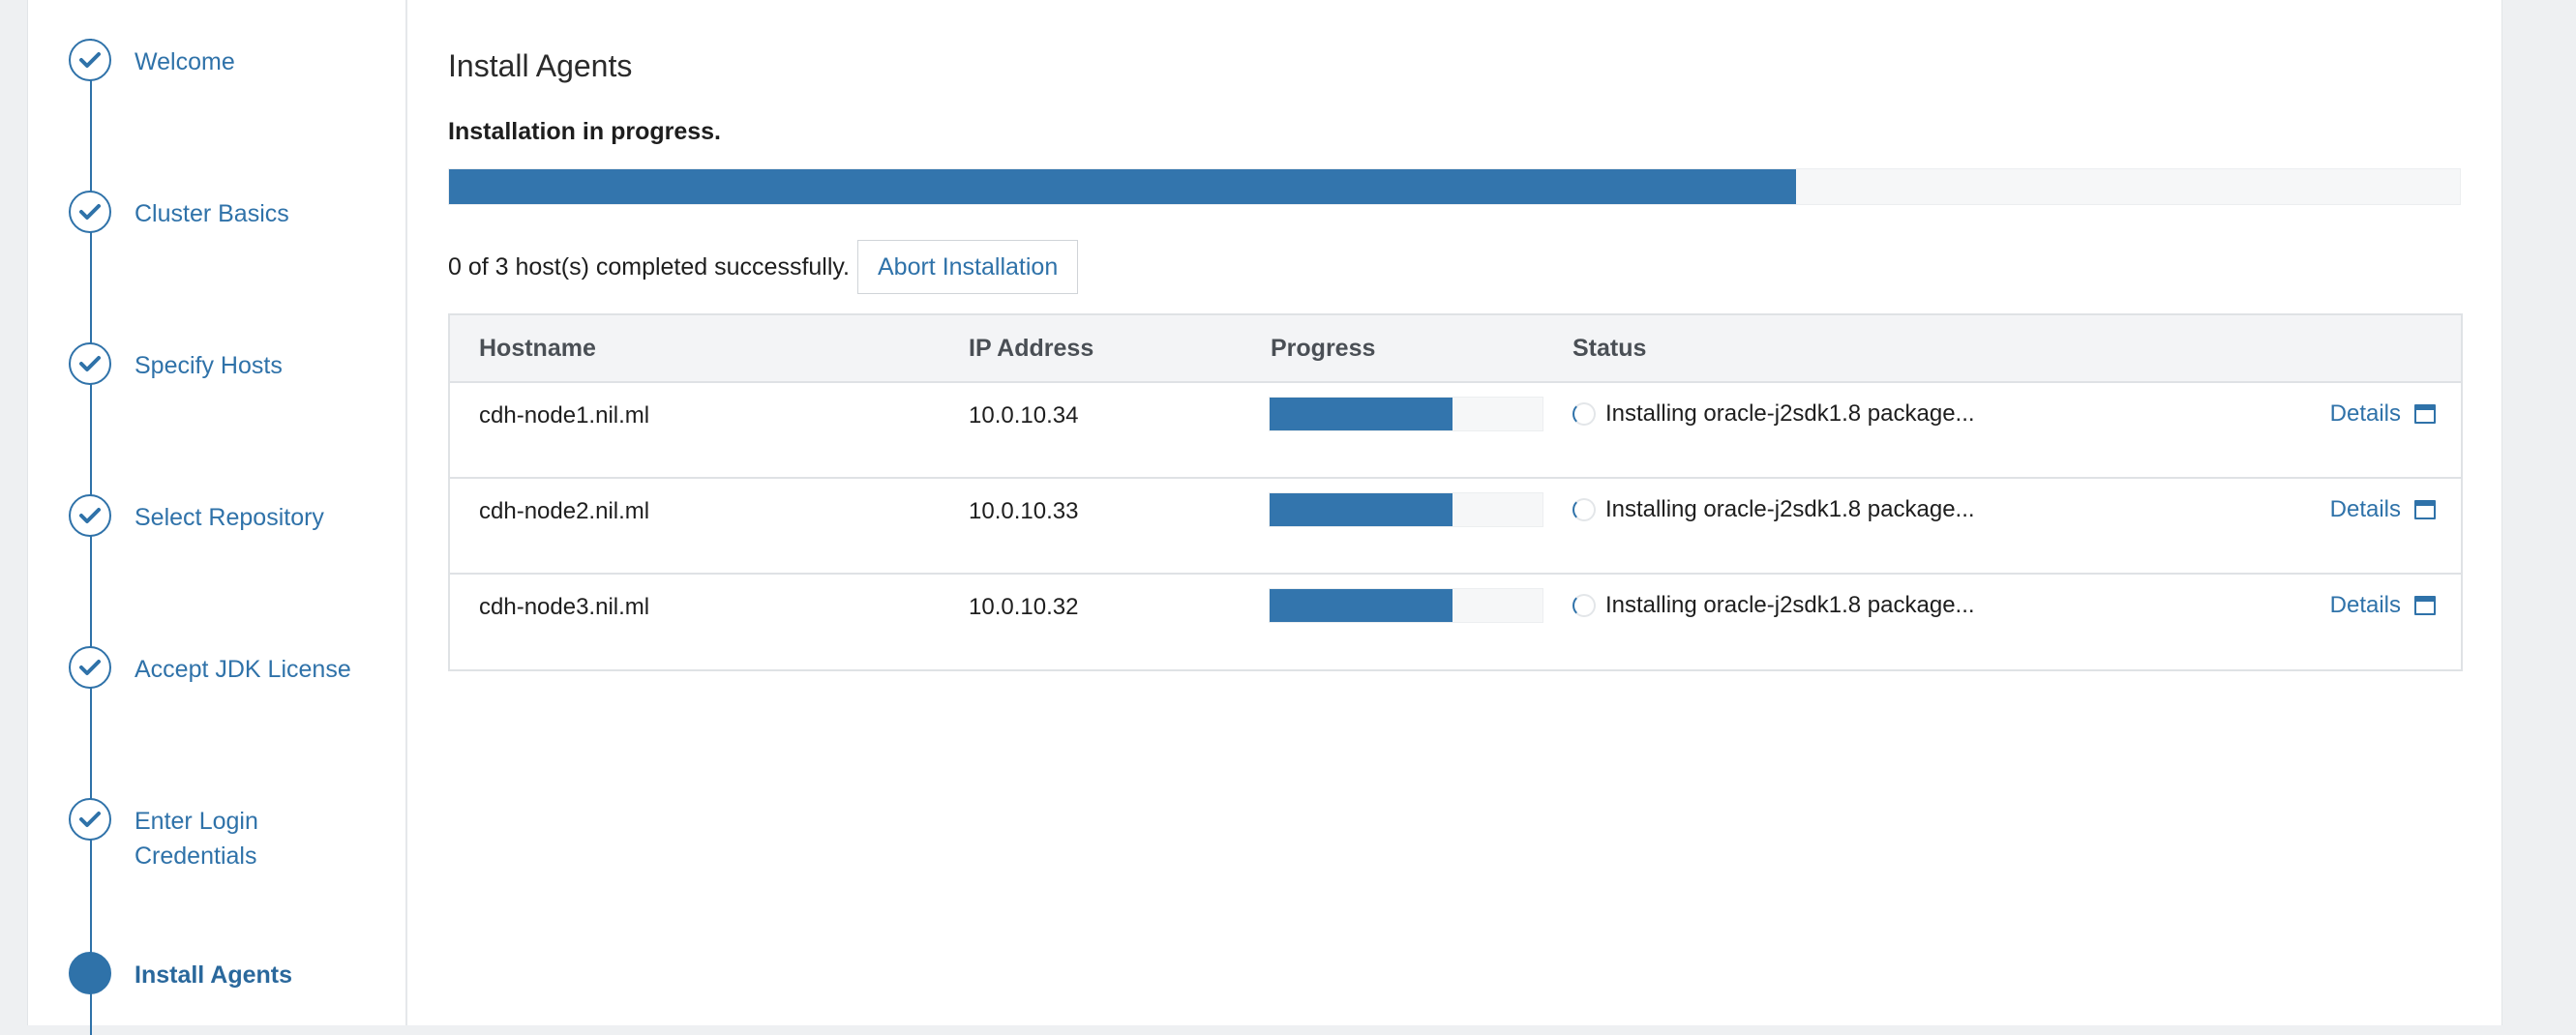 Image resolution: width=2576 pixels, height=1035 pixels. Describe the element at coordinates (564, 607) in the screenshot. I see `hostname-cell: cdh-node3.nil.ml` at that location.